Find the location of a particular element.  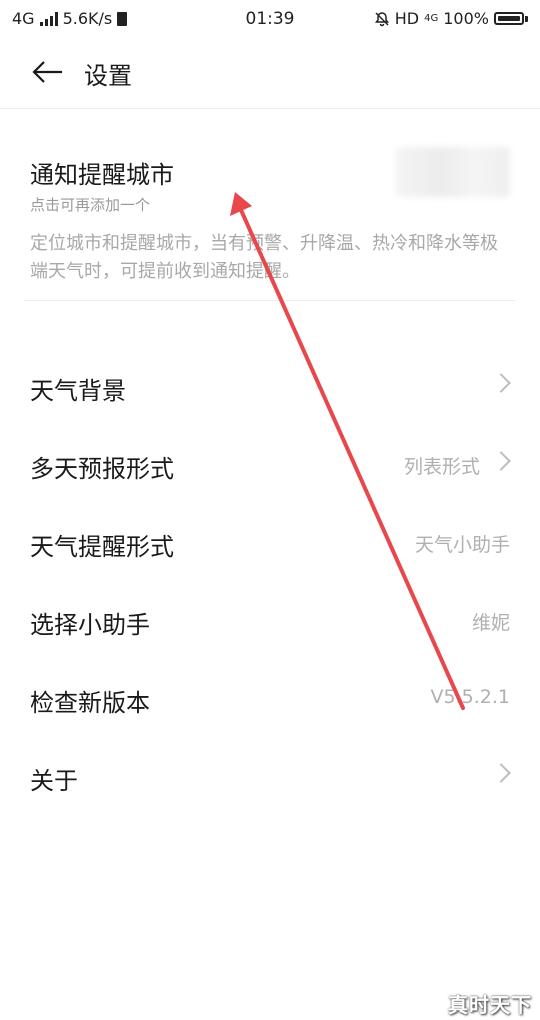

battery-icon is located at coordinates (509, 18).